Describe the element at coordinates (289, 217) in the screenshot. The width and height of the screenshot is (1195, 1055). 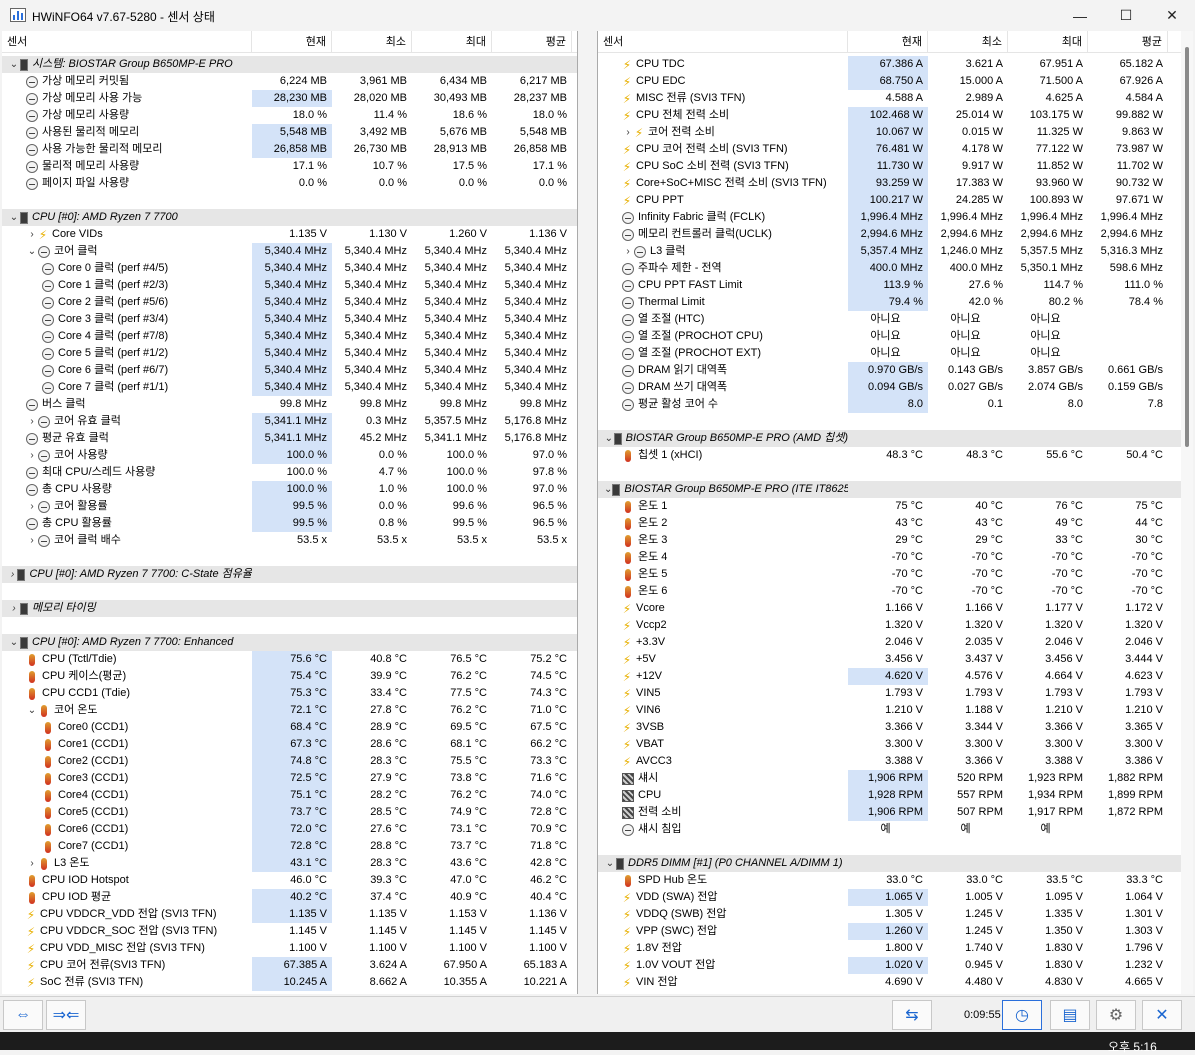
I see `sensor-group-row: ⌄ CPU [#0]: AMD Ryzen 7 7700` at that location.